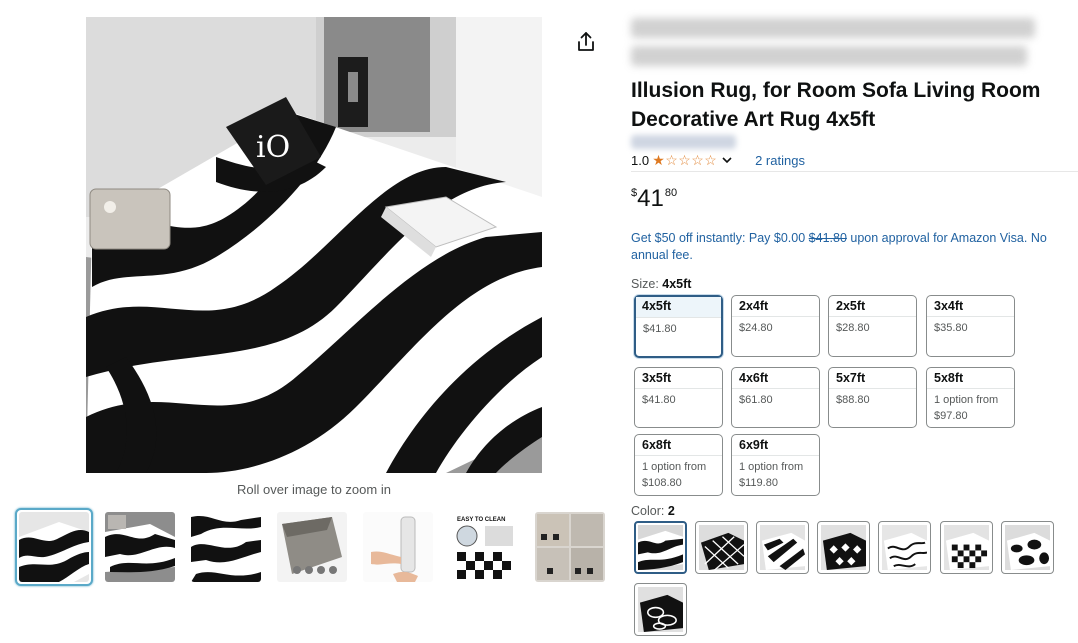  What do you see at coordinates (586, 42) in the screenshot?
I see `share-icon` at bounding box center [586, 42].